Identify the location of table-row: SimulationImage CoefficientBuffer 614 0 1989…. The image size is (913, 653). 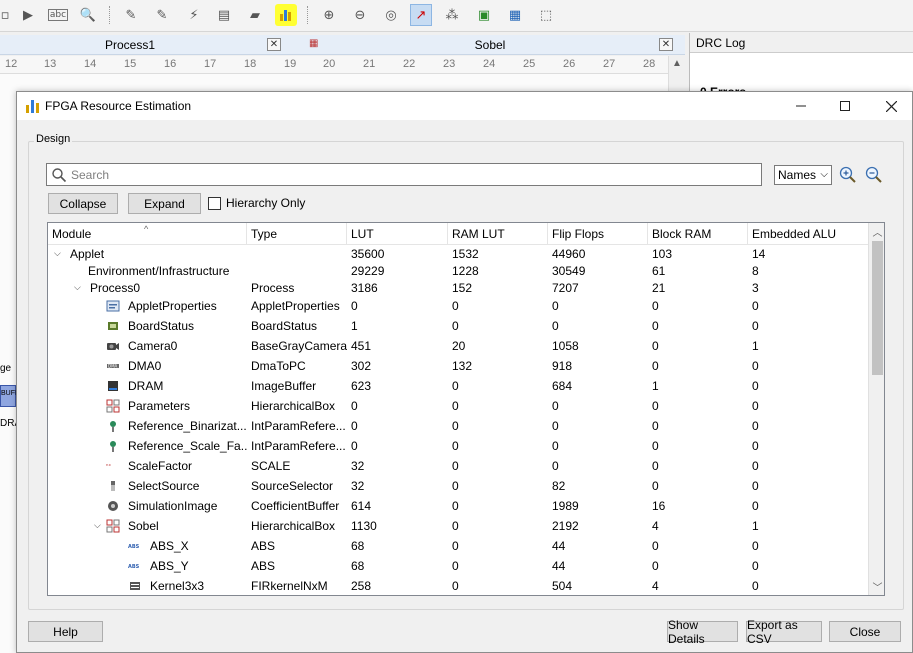
(458, 506).